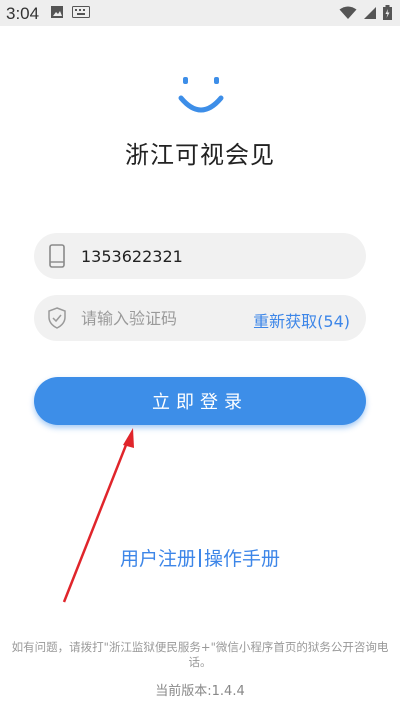  Describe the element at coordinates (242, 559) in the screenshot. I see `manual-link: 操作手册` at that location.